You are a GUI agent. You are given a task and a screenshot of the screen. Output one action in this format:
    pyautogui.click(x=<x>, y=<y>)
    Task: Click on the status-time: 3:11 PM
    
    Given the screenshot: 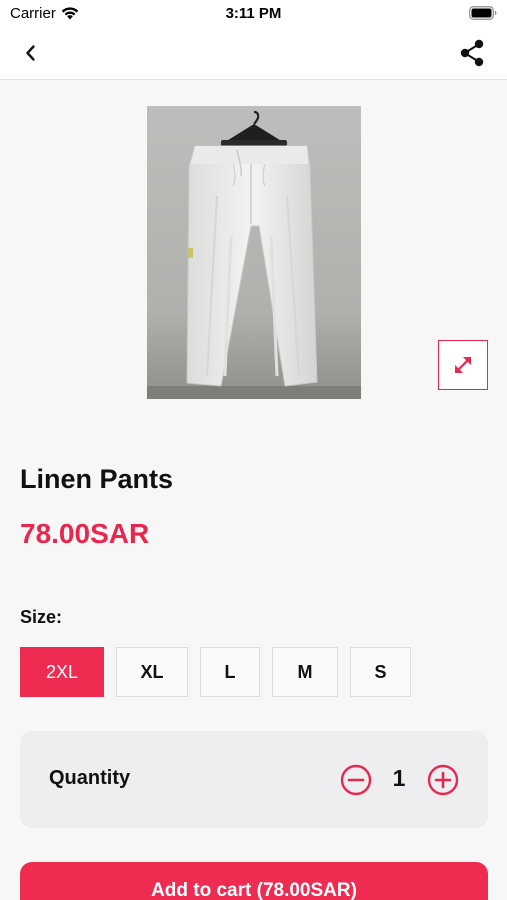 What is the action you would take?
    pyautogui.click(x=253, y=13)
    